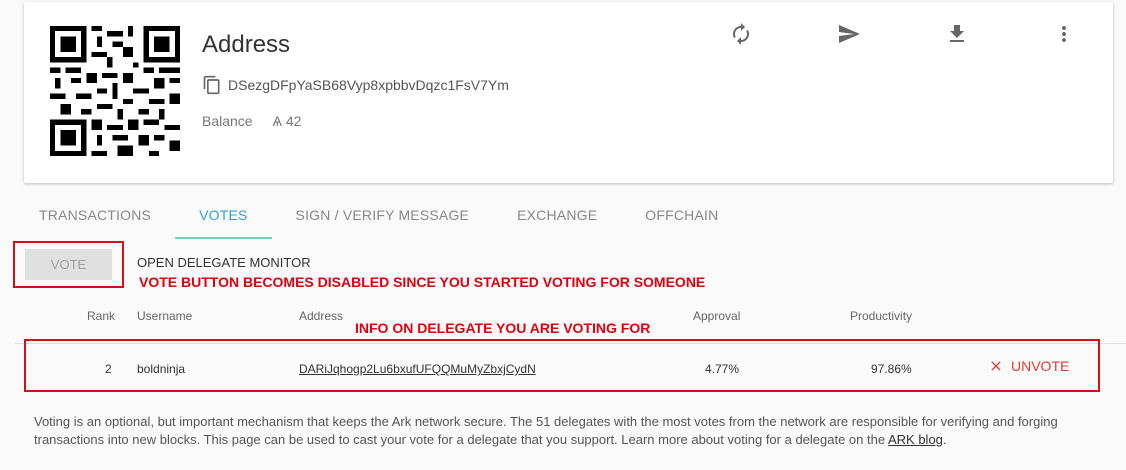  What do you see at coordinates (1040, 366) in the screenshot?
I see `unvote-label: UNVOTE` at bounding box center [1040, 366].